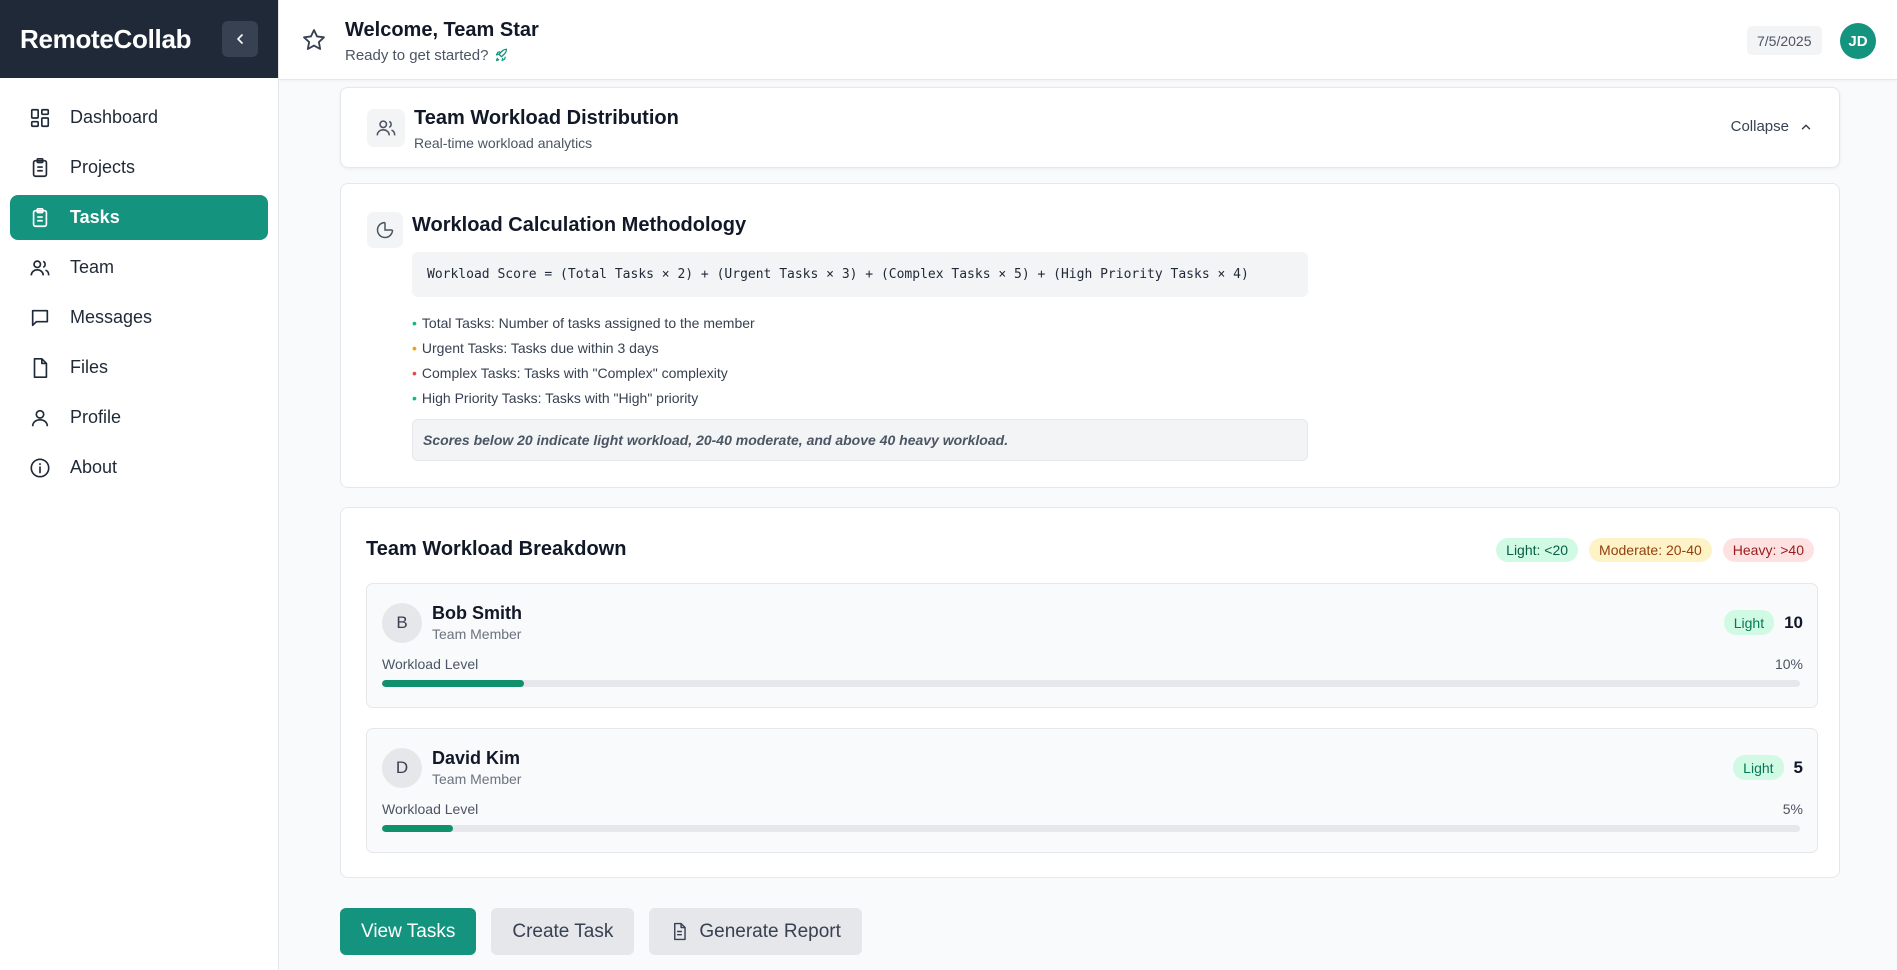 The image size is (1897, 970). What do you see at coordinates (402, 768) in the screenshot?
I see `member-avatar: D` at bounding box center [402, 768].